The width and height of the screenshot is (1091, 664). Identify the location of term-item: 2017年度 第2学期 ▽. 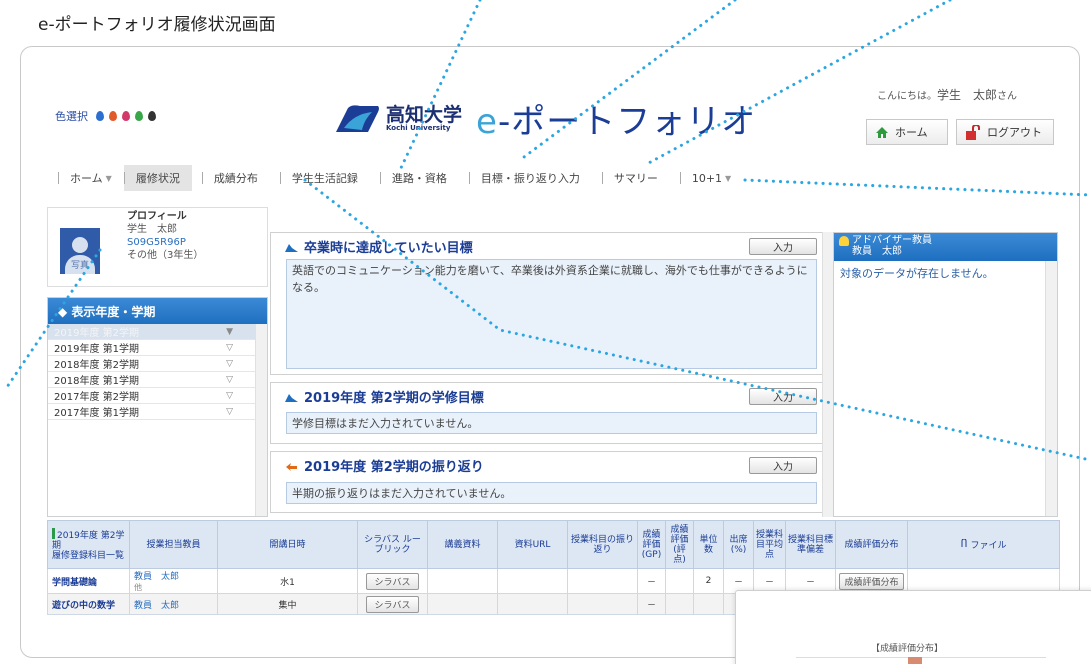
(151, 396).